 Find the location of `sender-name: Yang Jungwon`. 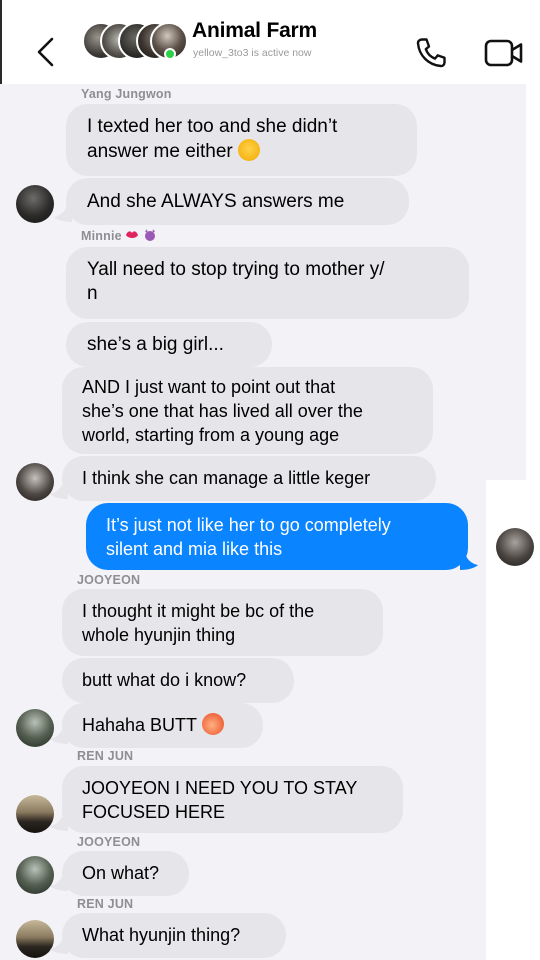

sender-name: Yang Jungwon is located at coordinates (126, 94).